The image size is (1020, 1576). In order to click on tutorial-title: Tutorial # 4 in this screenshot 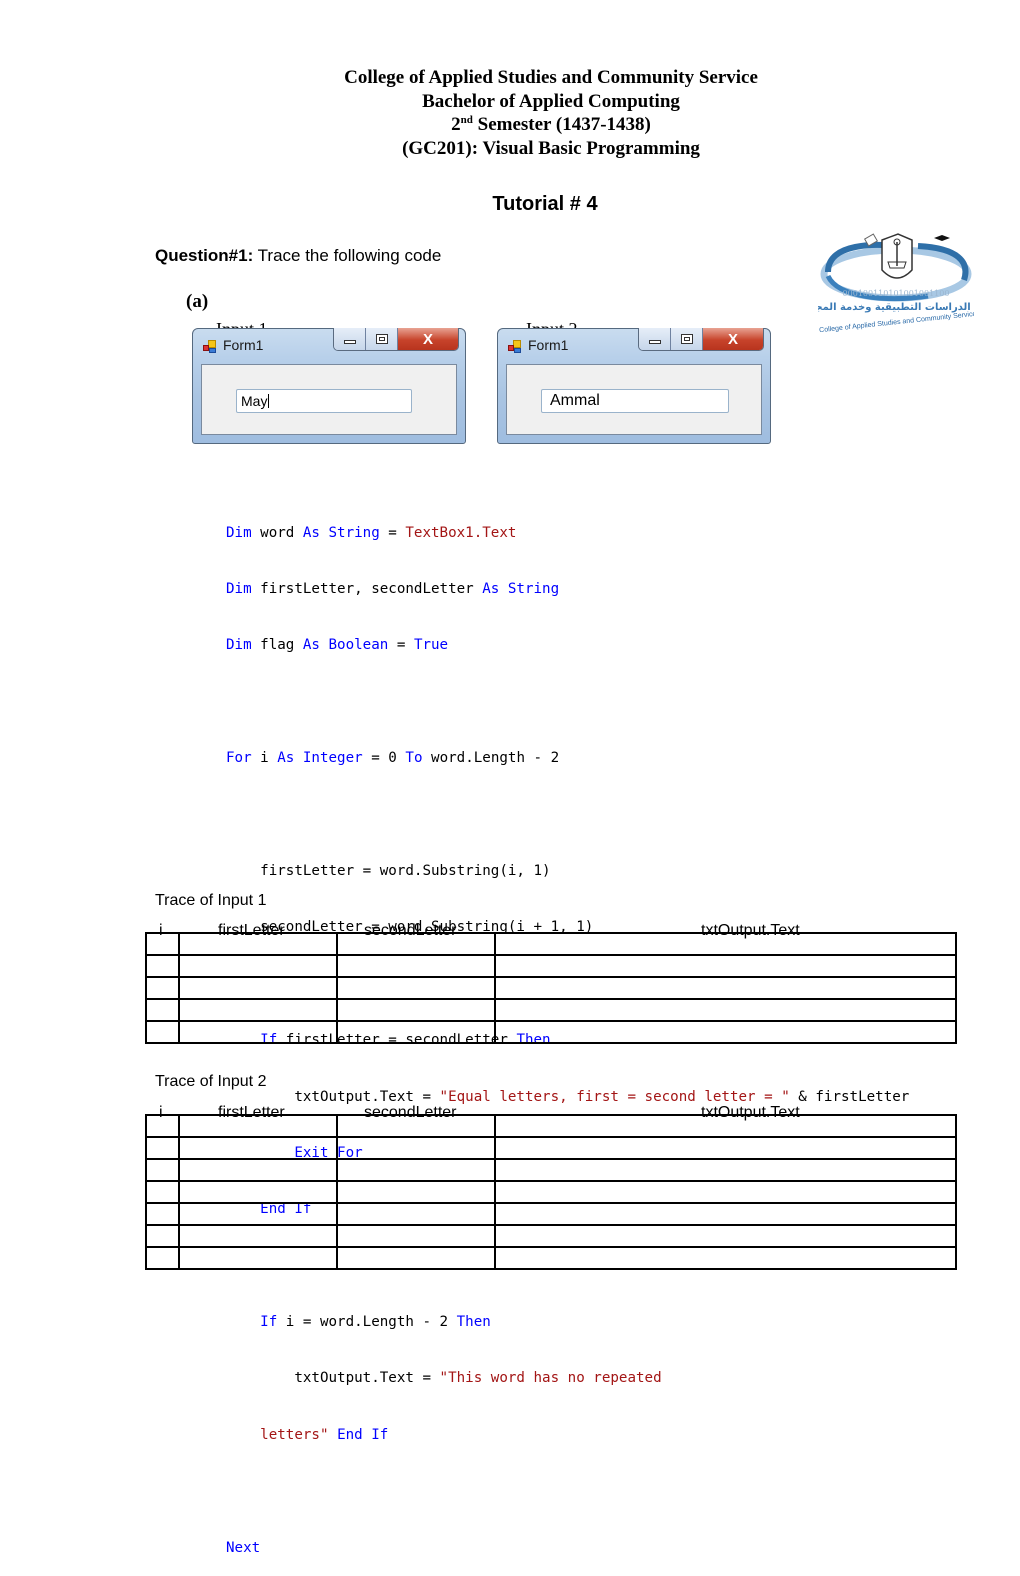, I will do `click(545, 204)`.